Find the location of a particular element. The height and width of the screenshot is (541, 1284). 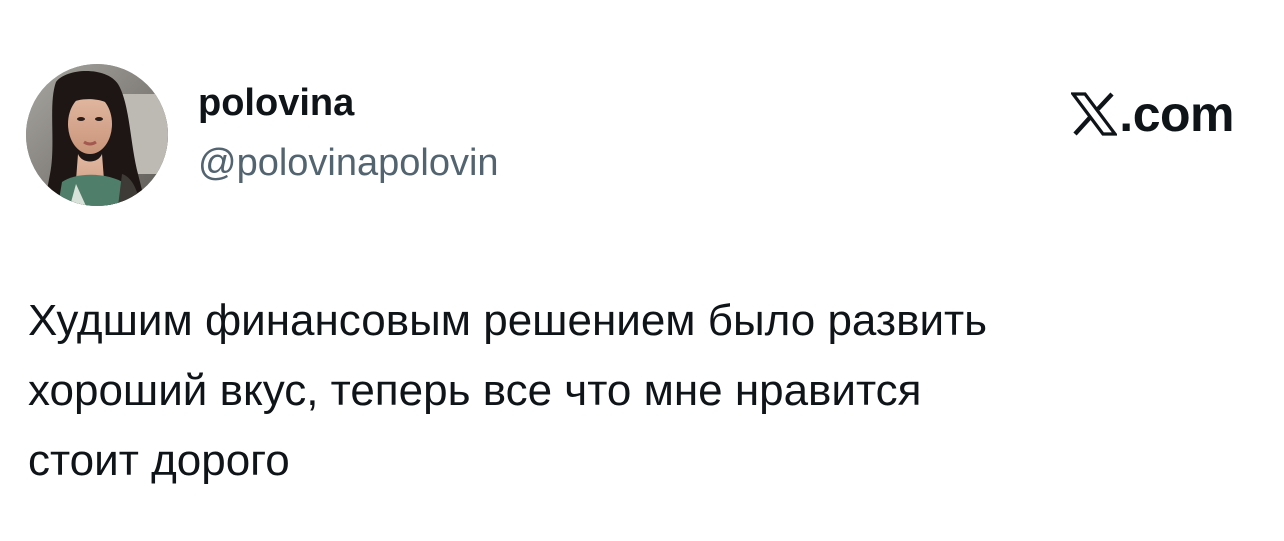

avatar is located at coordinates (97, 135).